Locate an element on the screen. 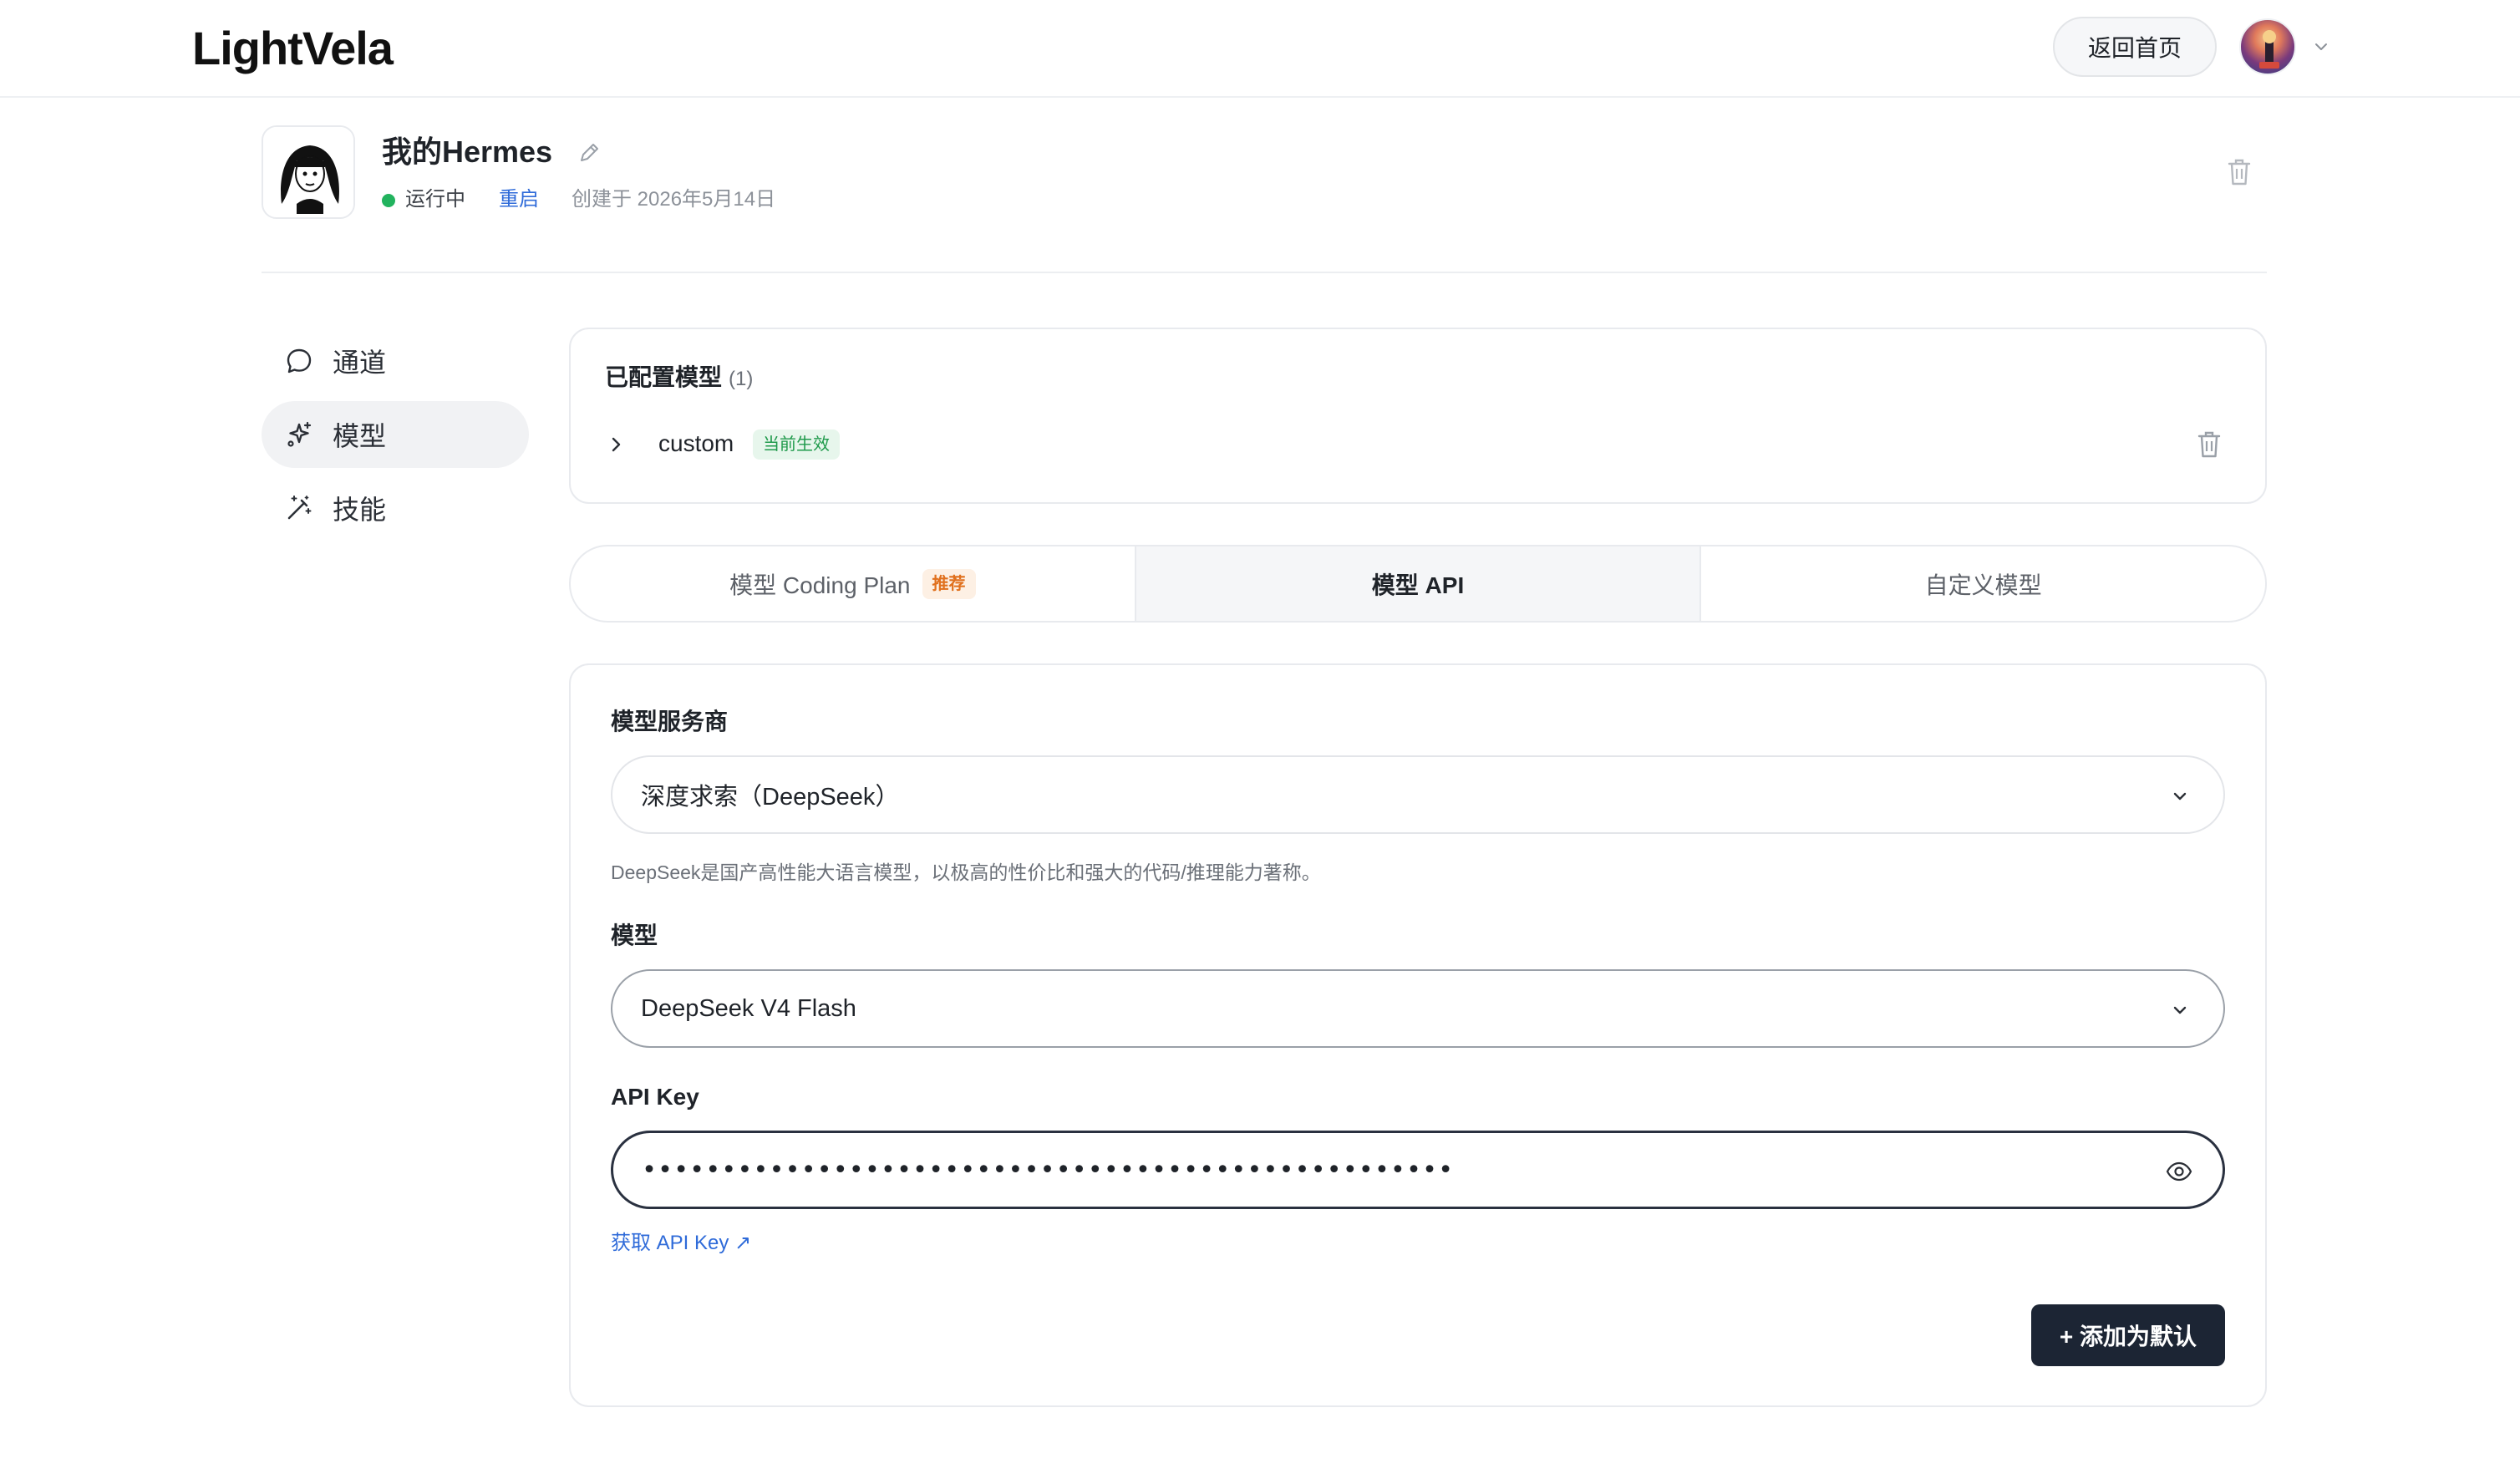  created-date: 创建于 2026年5月14日 is located at coordinates (674, 199).